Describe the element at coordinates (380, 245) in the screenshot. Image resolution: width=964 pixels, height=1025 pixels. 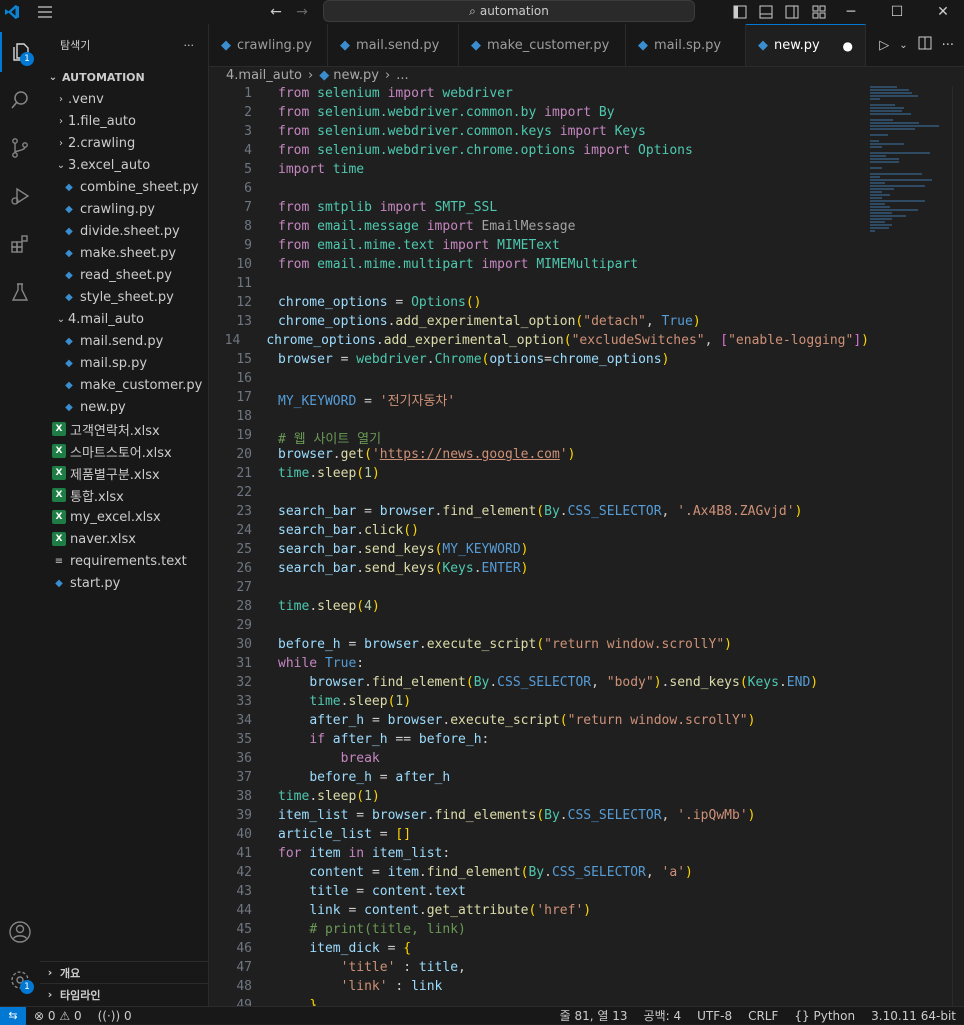
I see `code-token: email.mime.text` at that location.